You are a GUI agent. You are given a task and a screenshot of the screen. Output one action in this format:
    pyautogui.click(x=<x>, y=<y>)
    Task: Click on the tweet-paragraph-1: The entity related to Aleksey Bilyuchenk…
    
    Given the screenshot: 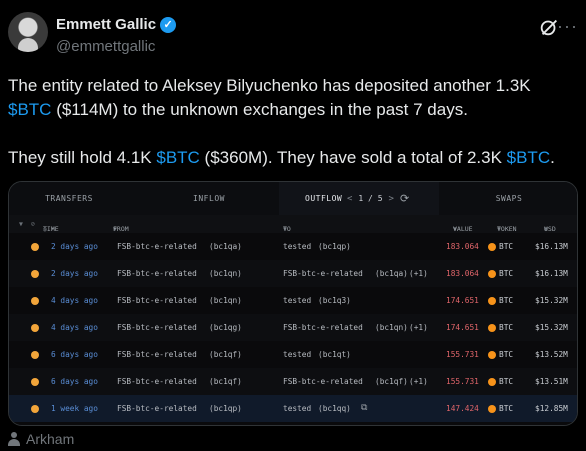 What is the action you would take?
    pyautogui.click(x=293, y=98)
    